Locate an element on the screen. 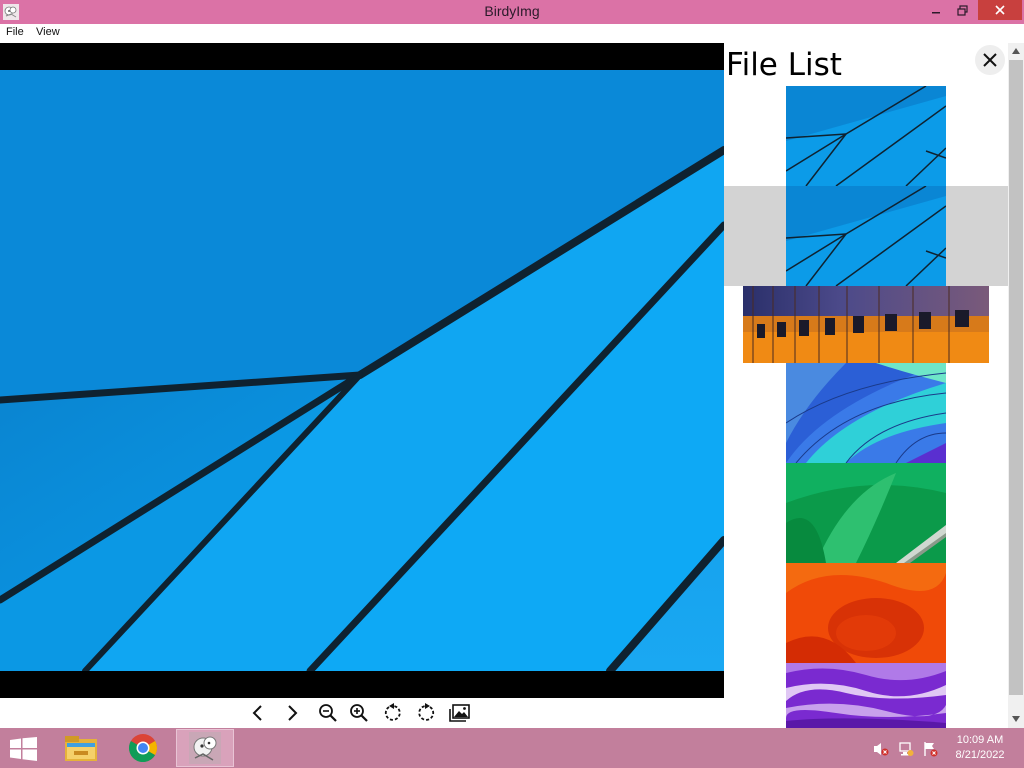  file-list-title: File List is located at coordinates (784, 65).